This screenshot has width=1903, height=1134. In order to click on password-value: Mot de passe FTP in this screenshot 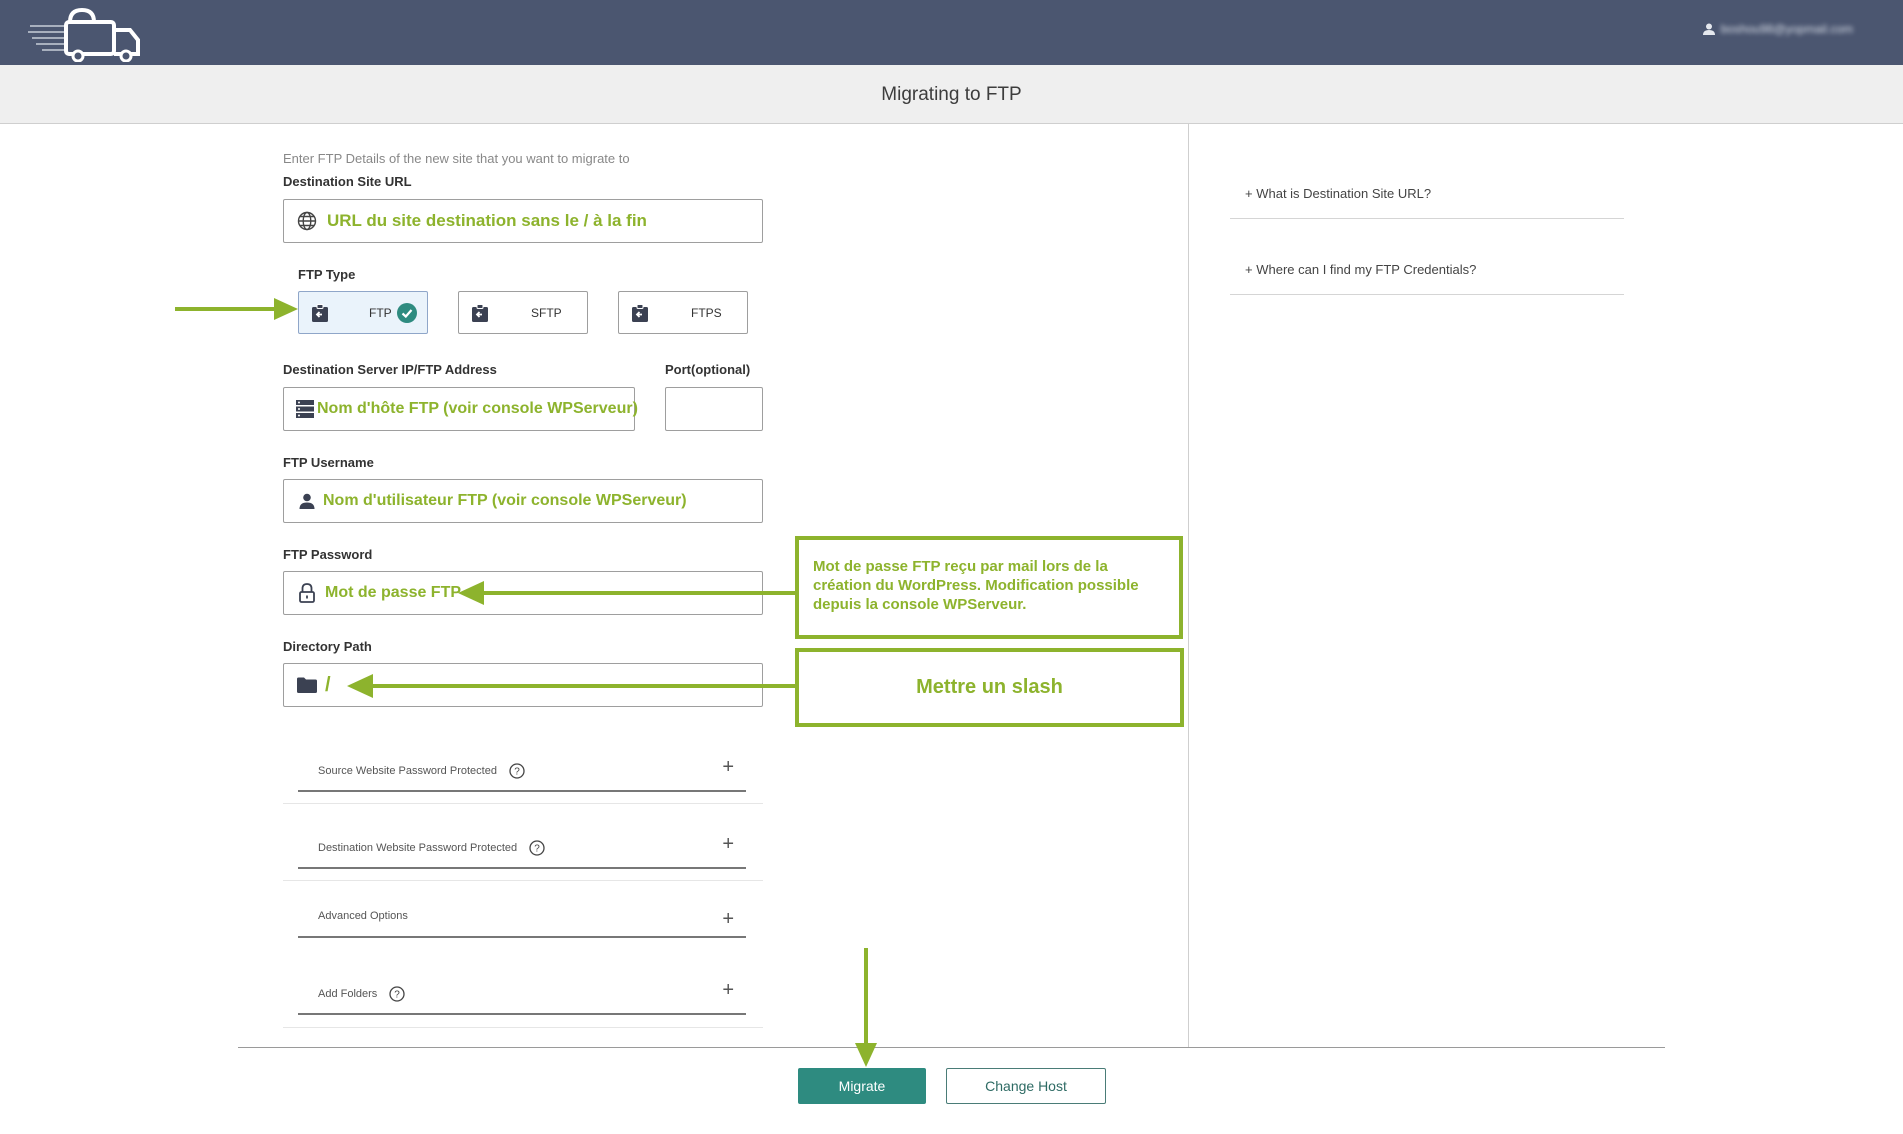, I will do `click(393, 592)`.